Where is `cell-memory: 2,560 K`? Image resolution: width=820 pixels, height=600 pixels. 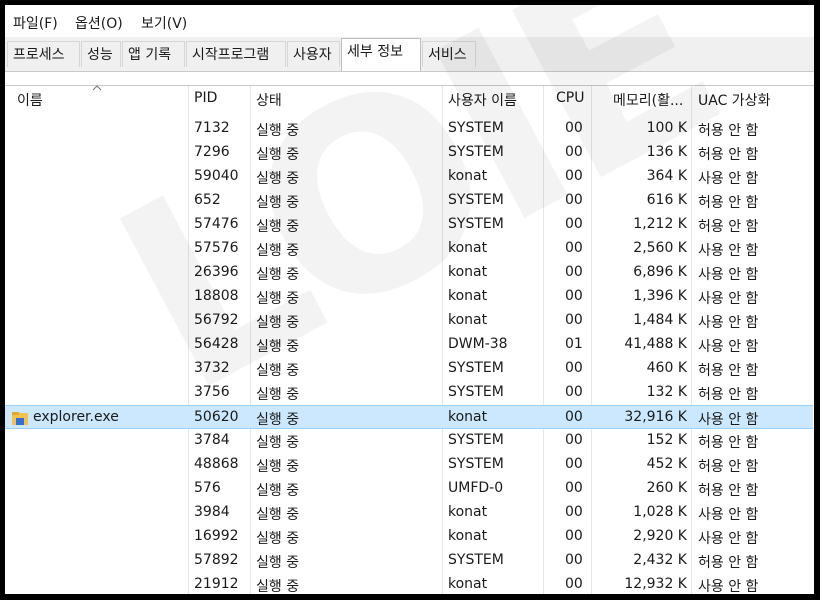
cell-memory: 2,560 K is located at coordinates (660, 248).